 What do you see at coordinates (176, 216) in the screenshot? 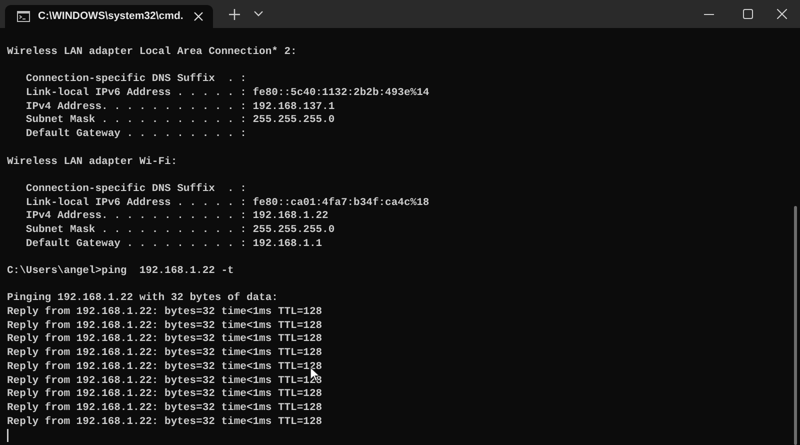
I see `terminal-line: IPv4 Address. . . . . . . . . . . : 192.168.1.22` at bounding box center [176, 216].